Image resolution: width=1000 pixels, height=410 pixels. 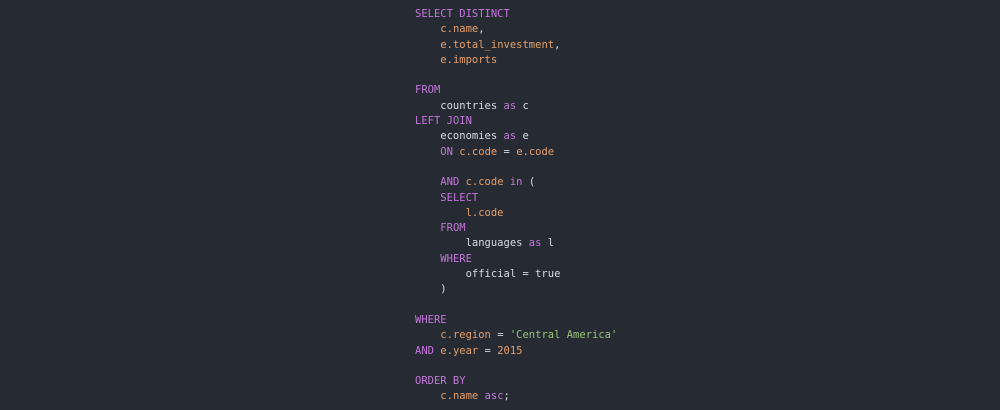 I want to click on sql-keyword: LEFT JOIN, so click(x=443, y=121).